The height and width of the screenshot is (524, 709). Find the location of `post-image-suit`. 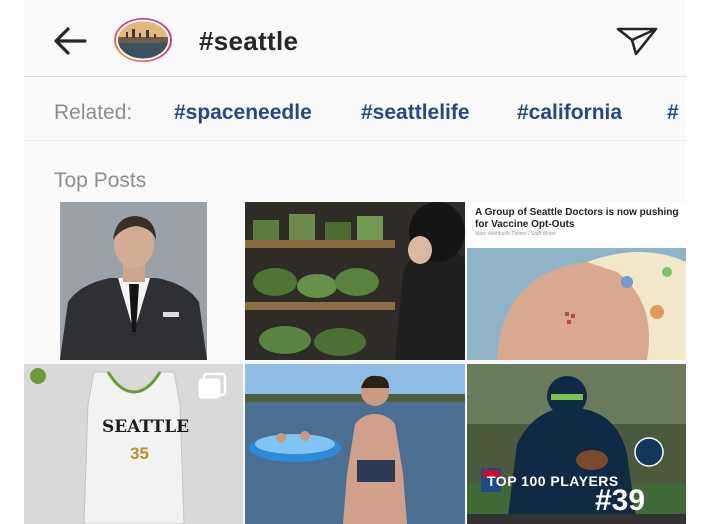

post-image-suit is located at coordinates (133, 281).